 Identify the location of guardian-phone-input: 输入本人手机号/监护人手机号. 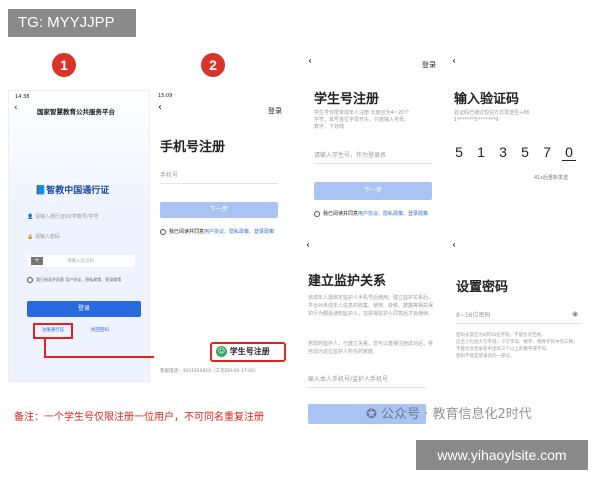
(367, 381).